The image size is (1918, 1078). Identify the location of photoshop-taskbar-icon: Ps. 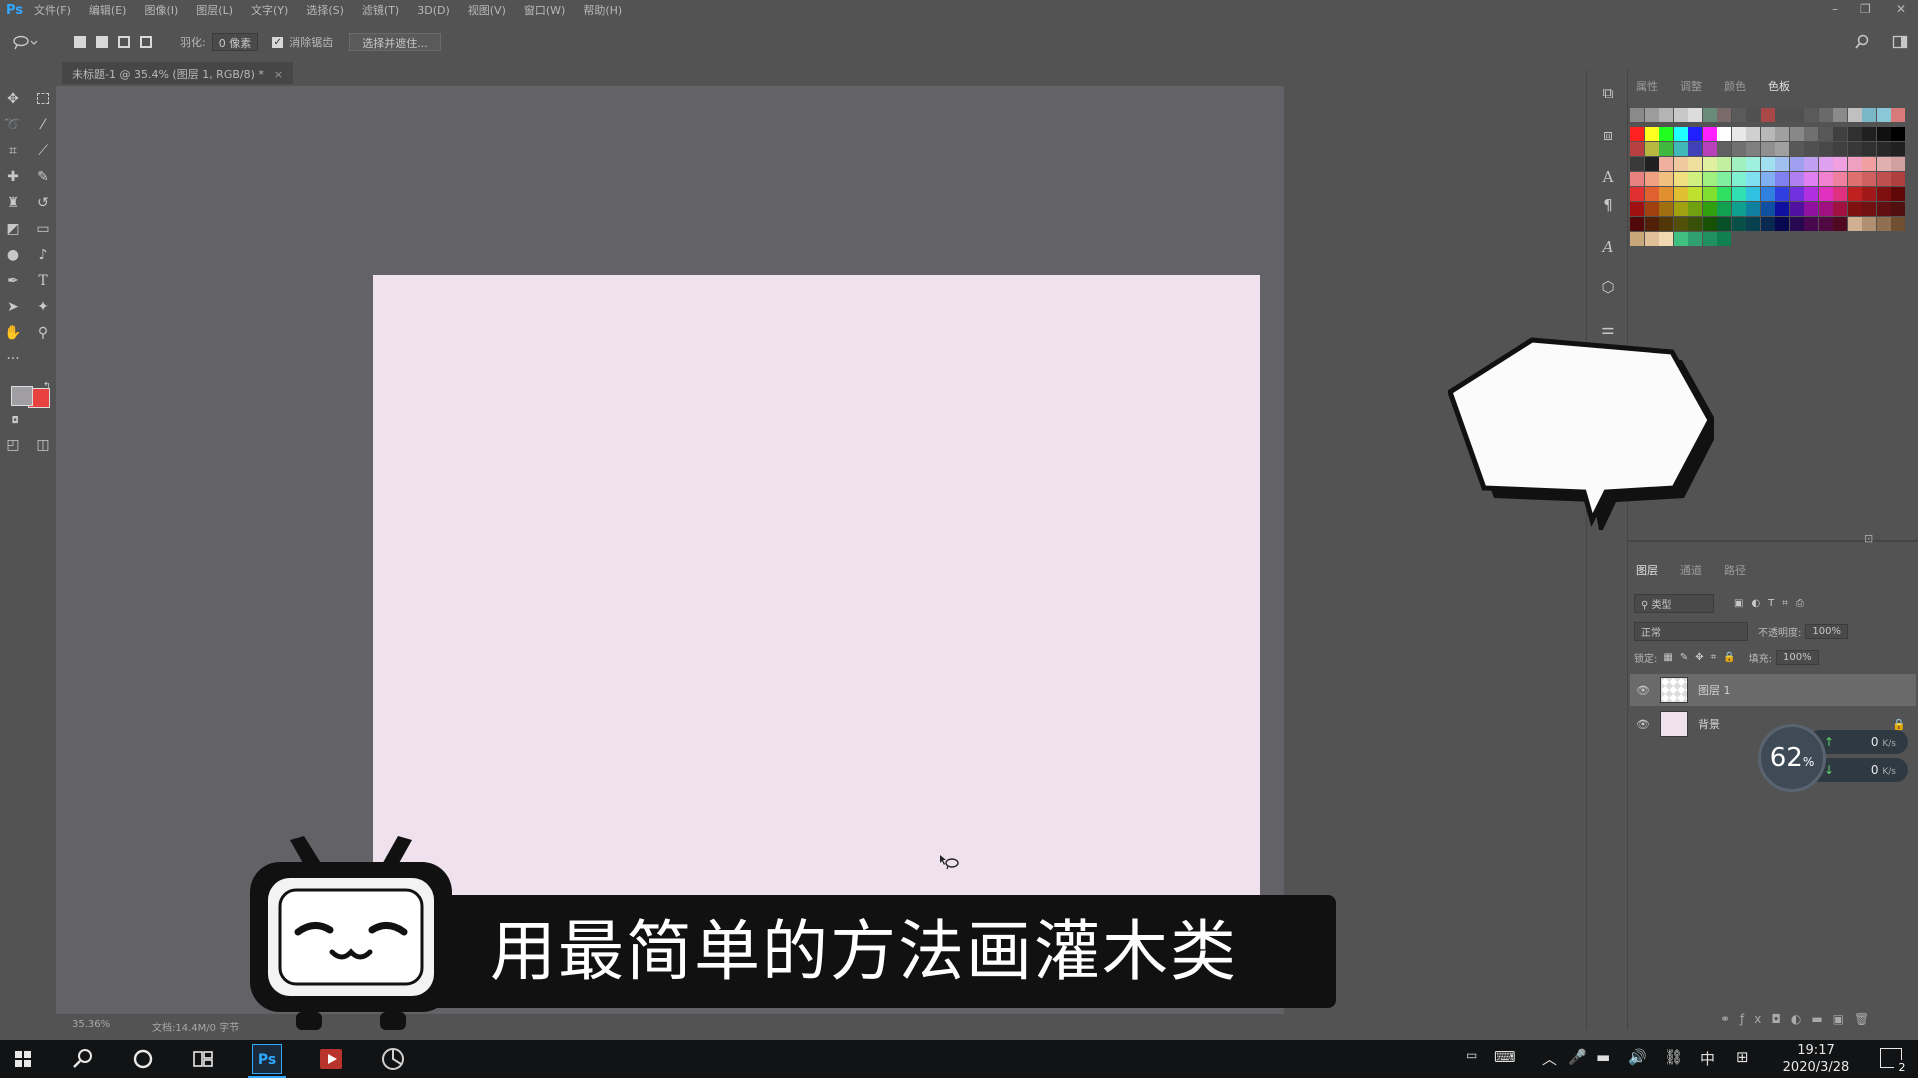
(267, 1059).